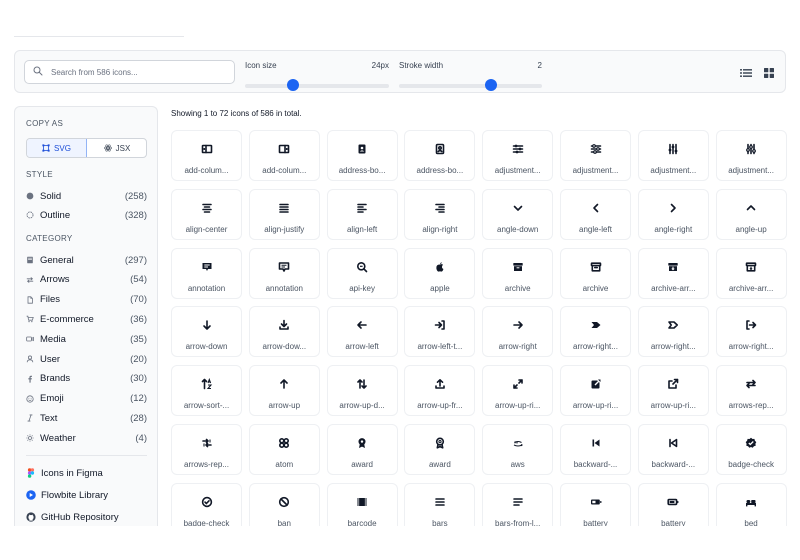 The width and height of the screenshot is (800, 560). Describe the element at coordinates (86, 300) in the screenshot. I see `category-item-files: Files (70)` at that location.